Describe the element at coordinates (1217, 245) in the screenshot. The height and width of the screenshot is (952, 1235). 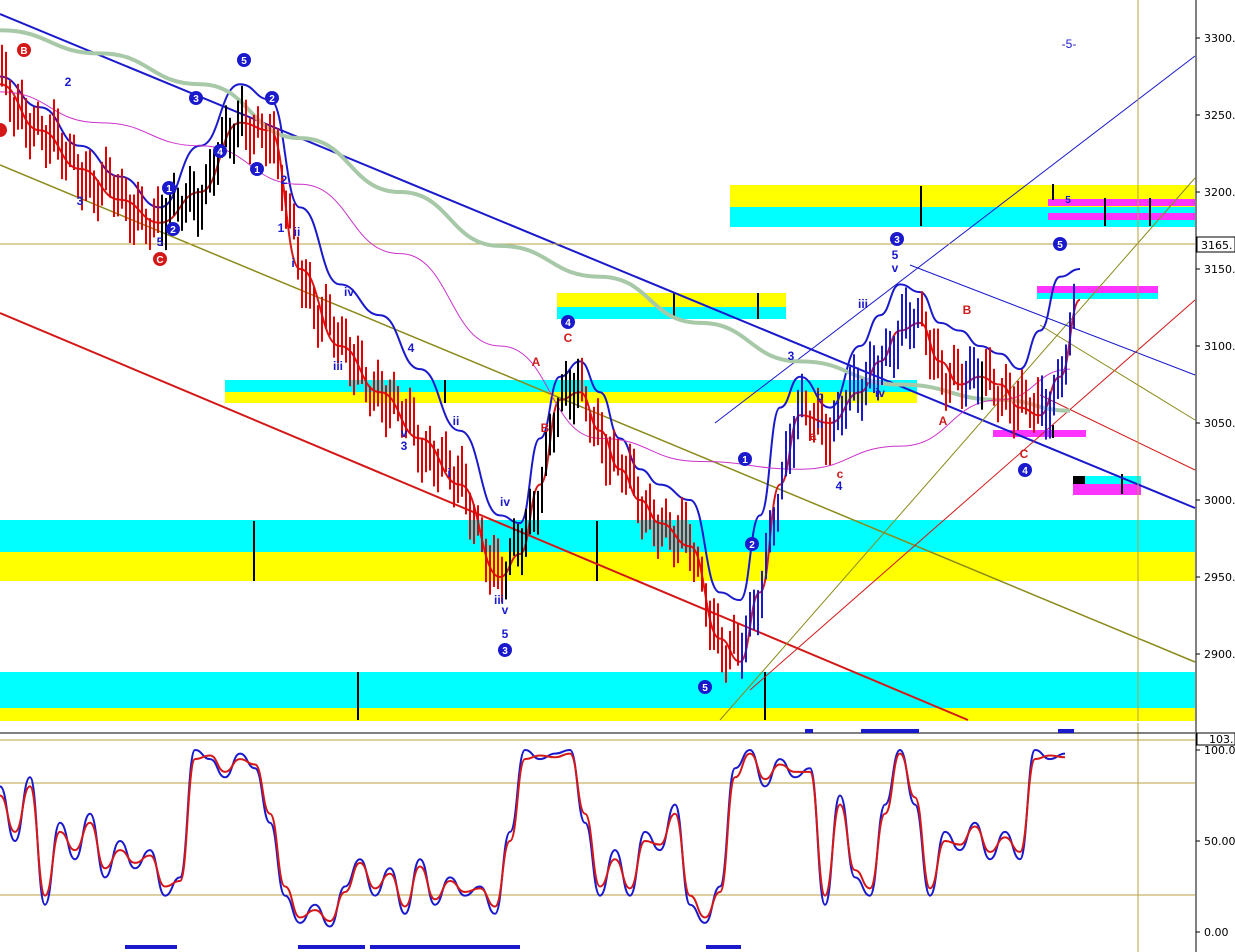
I see `current-price-label: 3165.` at that location.